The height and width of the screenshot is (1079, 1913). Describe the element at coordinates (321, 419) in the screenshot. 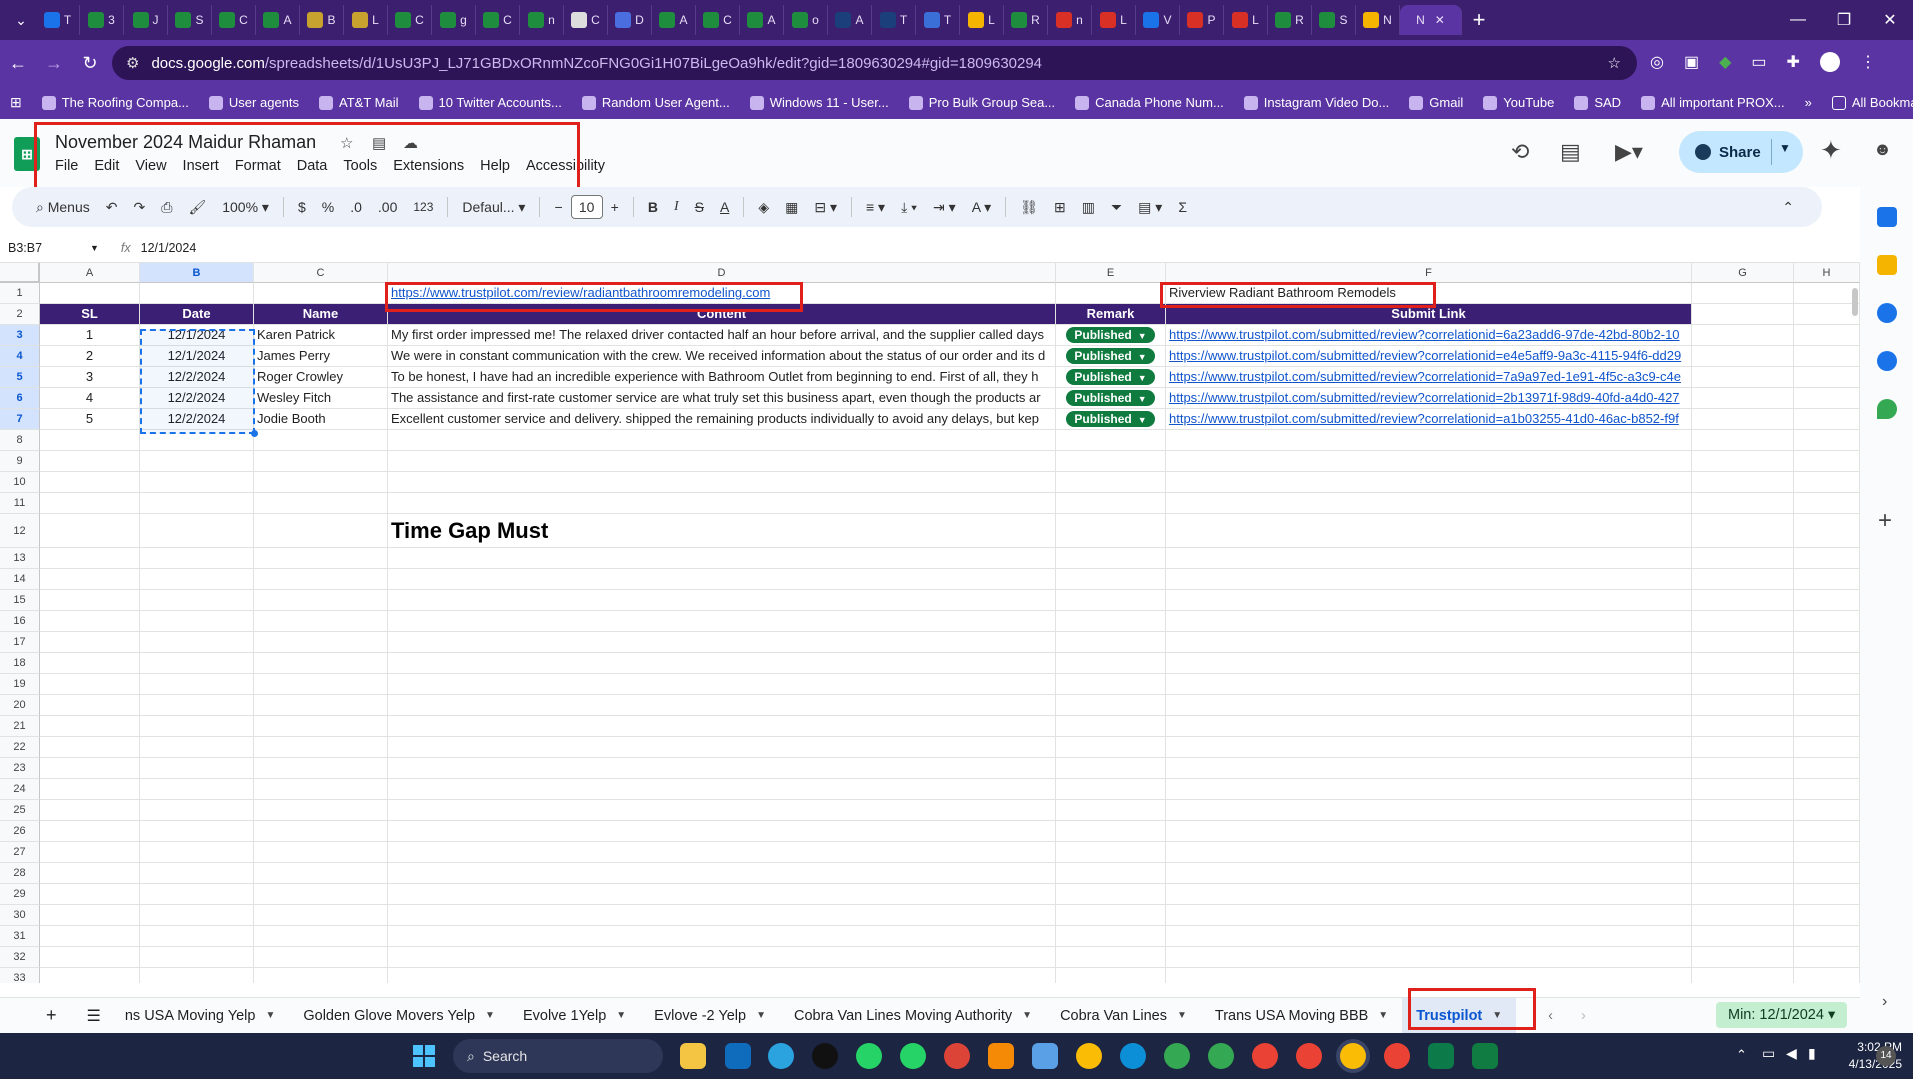

I see `name-cell: Jodie Booth` at that location.